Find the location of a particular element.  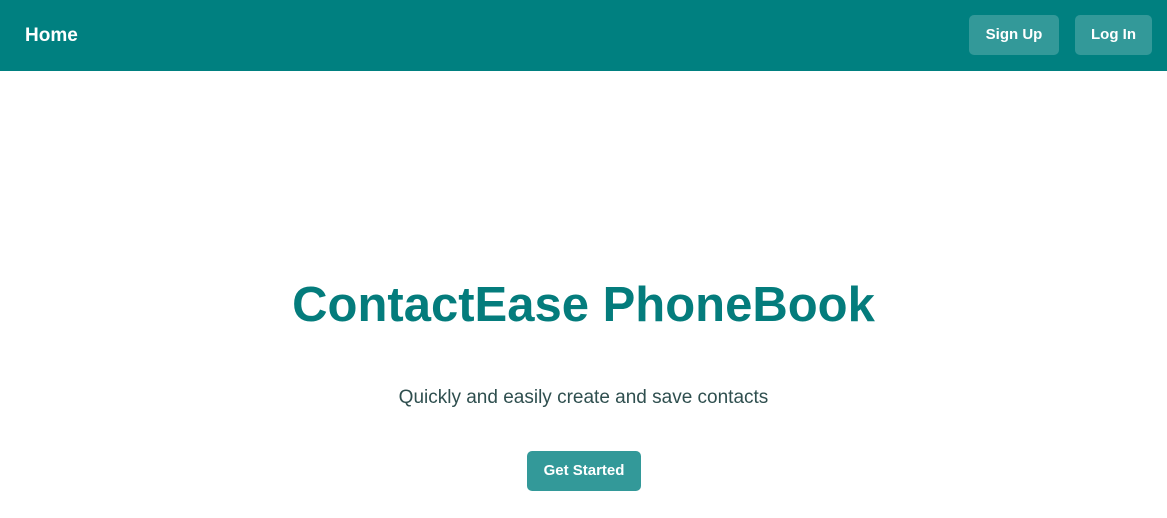

log-in-button: Log In is located at coordinates (1113, 35).